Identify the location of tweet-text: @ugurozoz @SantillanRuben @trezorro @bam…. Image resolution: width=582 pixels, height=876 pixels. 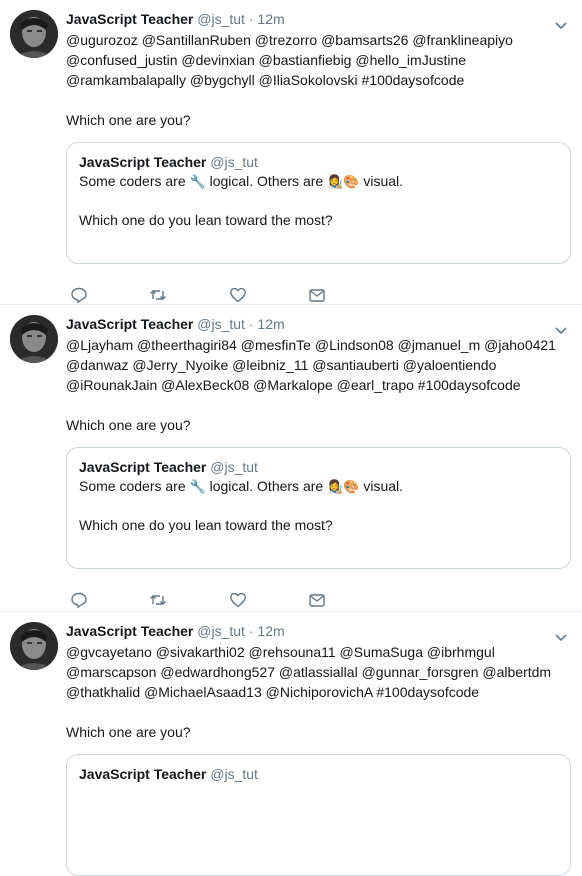
(318, 80).